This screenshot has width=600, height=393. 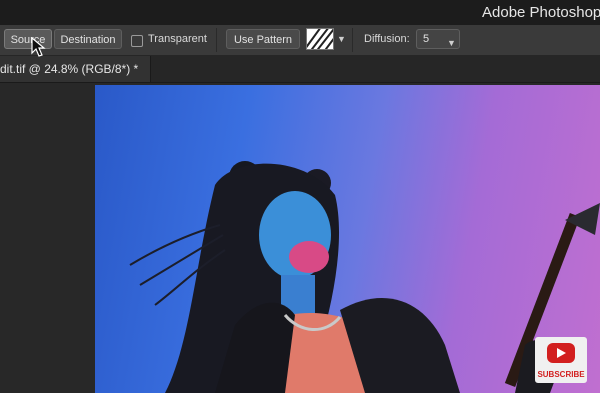 What do you see at coordinates (137, 41) in the screenshot?
I see `transparent-checkbox` at bounding box center [137, 41].